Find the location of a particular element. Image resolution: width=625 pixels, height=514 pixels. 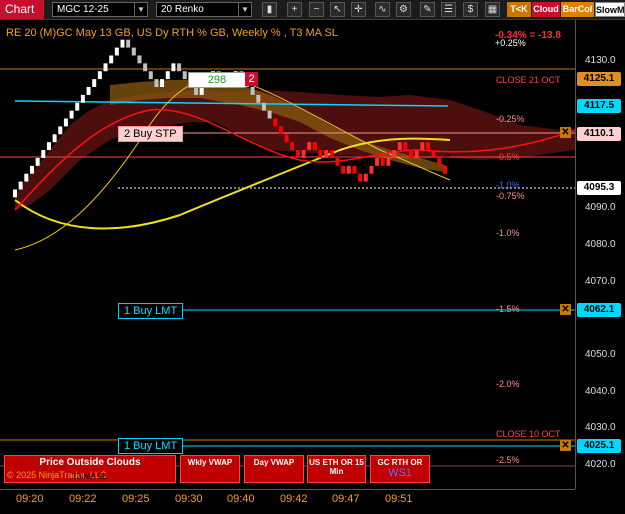

chart-tab: Chart is located at coordinates (22, 9).